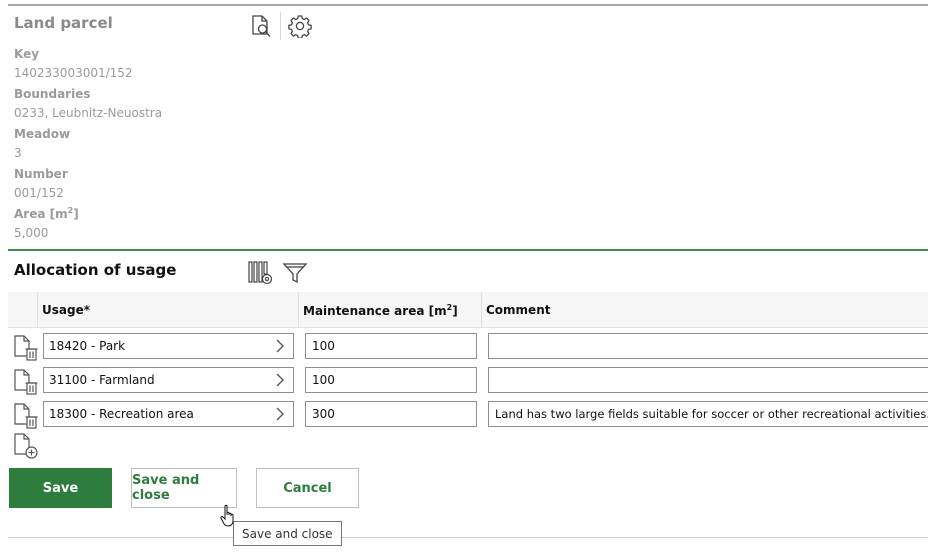 The height and width of the screenshot is (559, 928). Describe the element at coordinates (18, 153) in the screenshot. I see `field-value-meadow: 3` at that location.